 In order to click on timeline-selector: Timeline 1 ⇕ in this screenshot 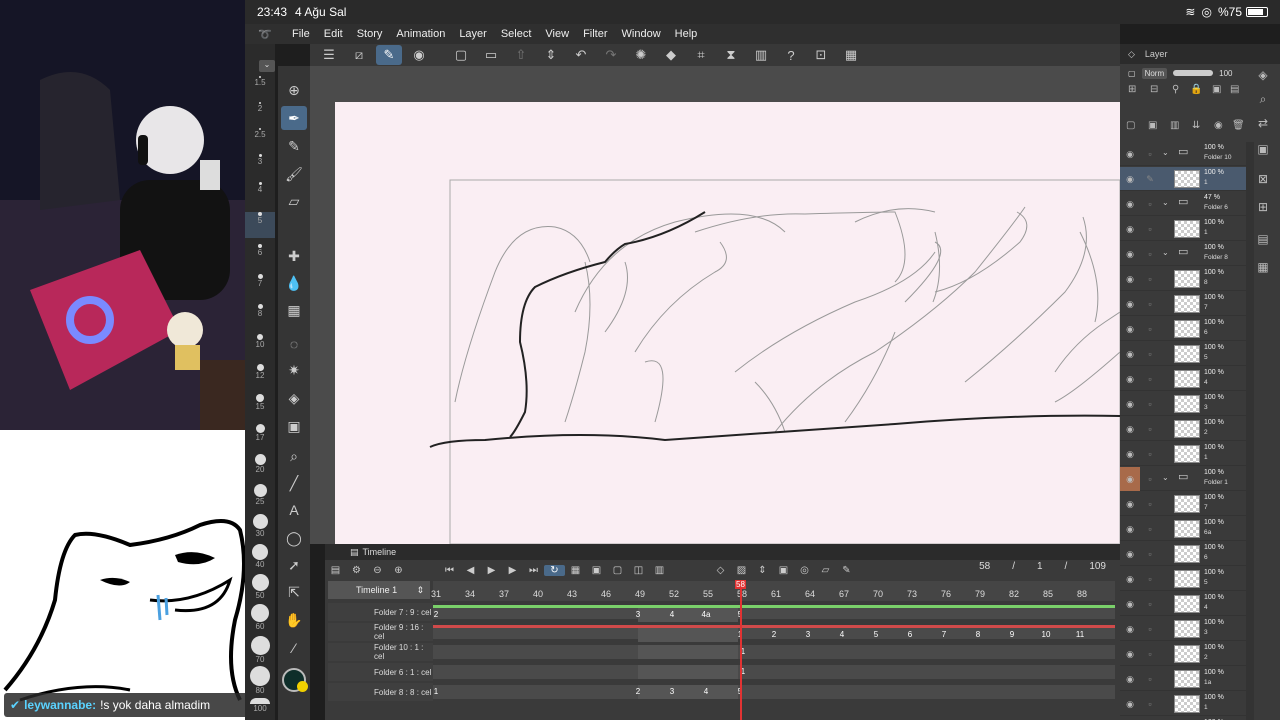, I will do `click(379, 590)`.